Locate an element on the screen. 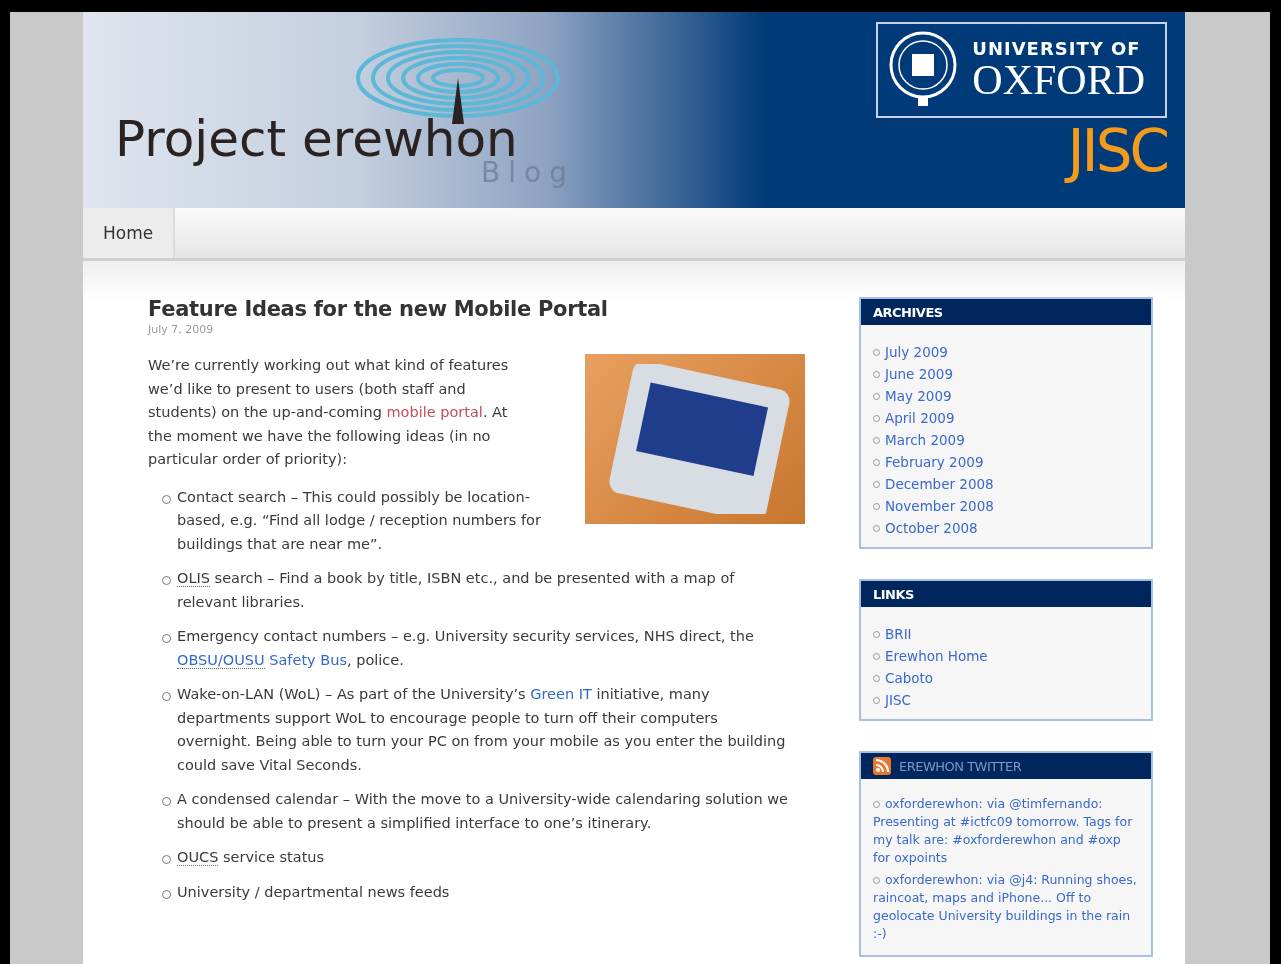 This screenshot has height=964, width=1281. post-title: Feature Ideas for the new Mobile Portal is located at coordinates (480, 309).